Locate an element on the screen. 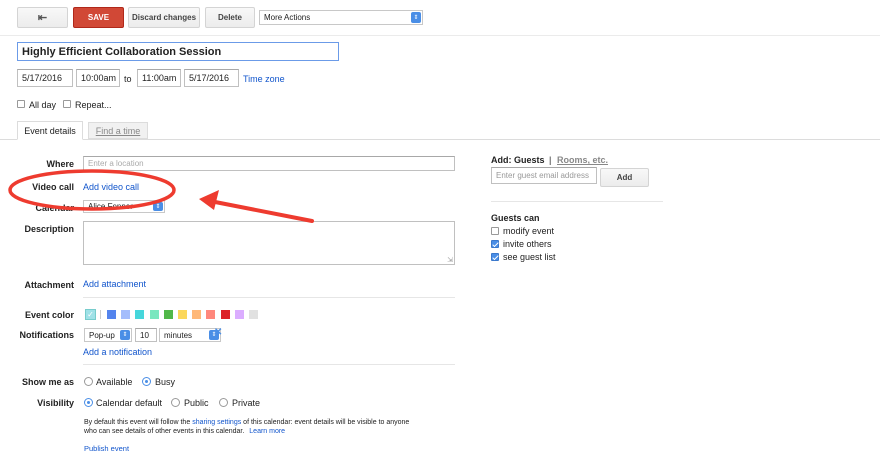 The width and height of the screenshot is (880, 469). annotation-overlay is located at coordinates (161, 196).